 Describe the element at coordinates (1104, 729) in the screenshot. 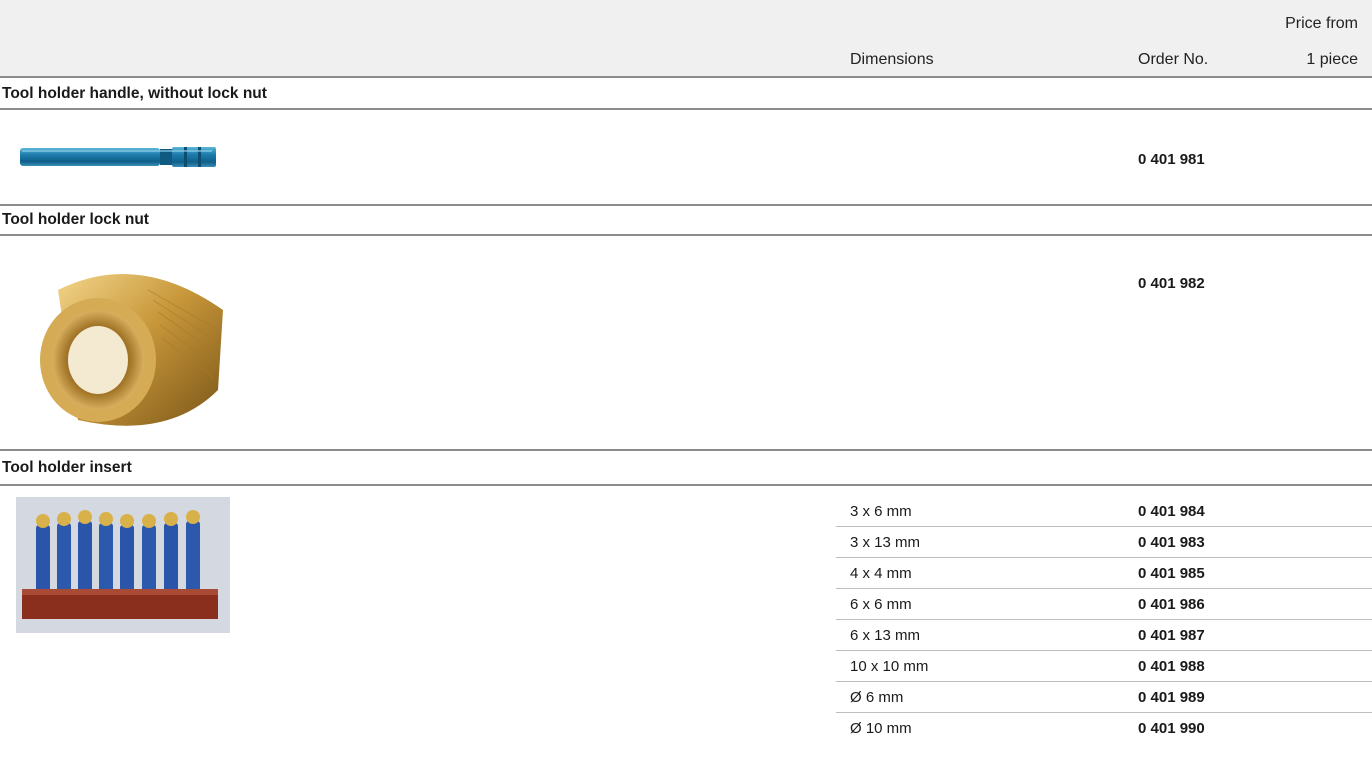

I see `table-row: Ø 10 mm 0 401 990` at that location.